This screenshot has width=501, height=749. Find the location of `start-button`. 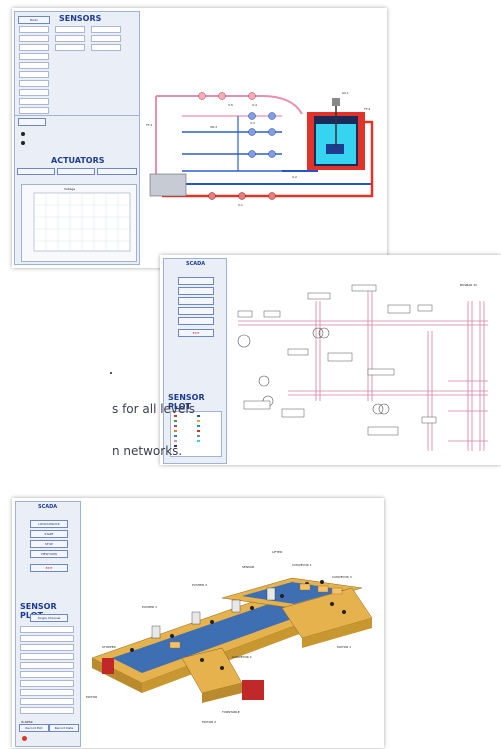

start-button is located at coordinates (196, 291).